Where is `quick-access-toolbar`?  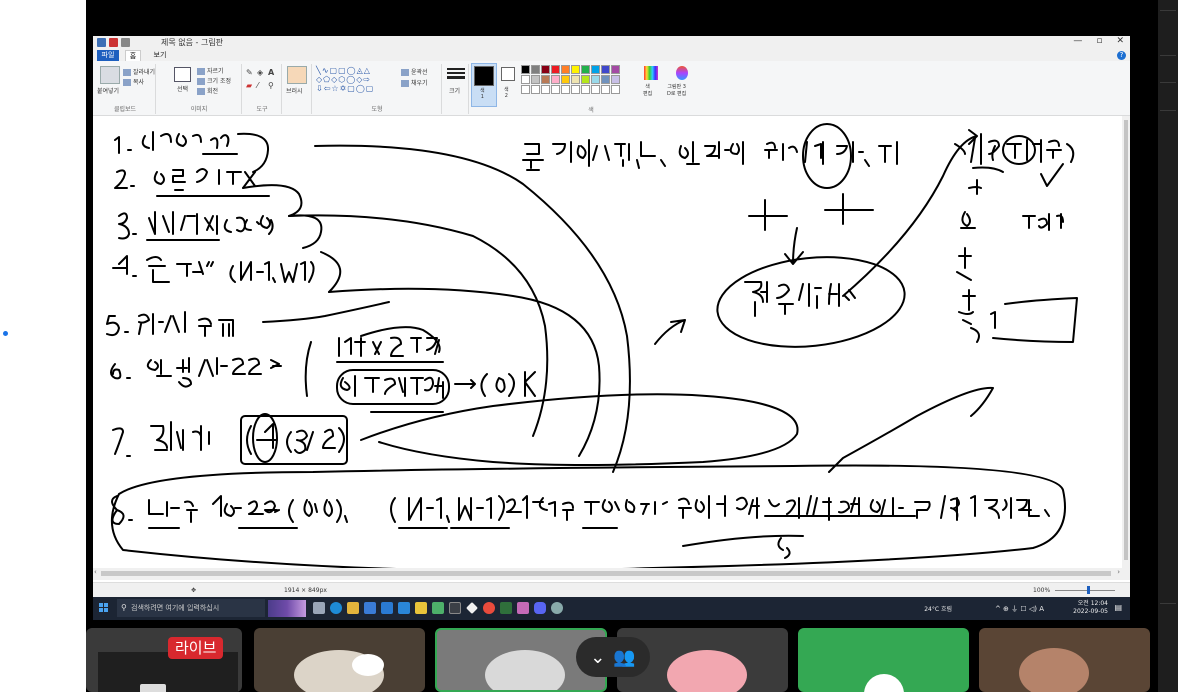
quick-access-toolbar is located at coordinates (113, 42).